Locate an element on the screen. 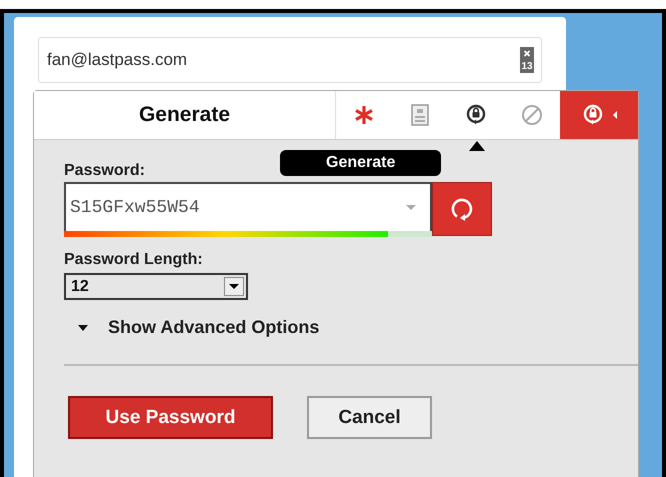  tooltip: Generate is located at coordinates (361, 163).